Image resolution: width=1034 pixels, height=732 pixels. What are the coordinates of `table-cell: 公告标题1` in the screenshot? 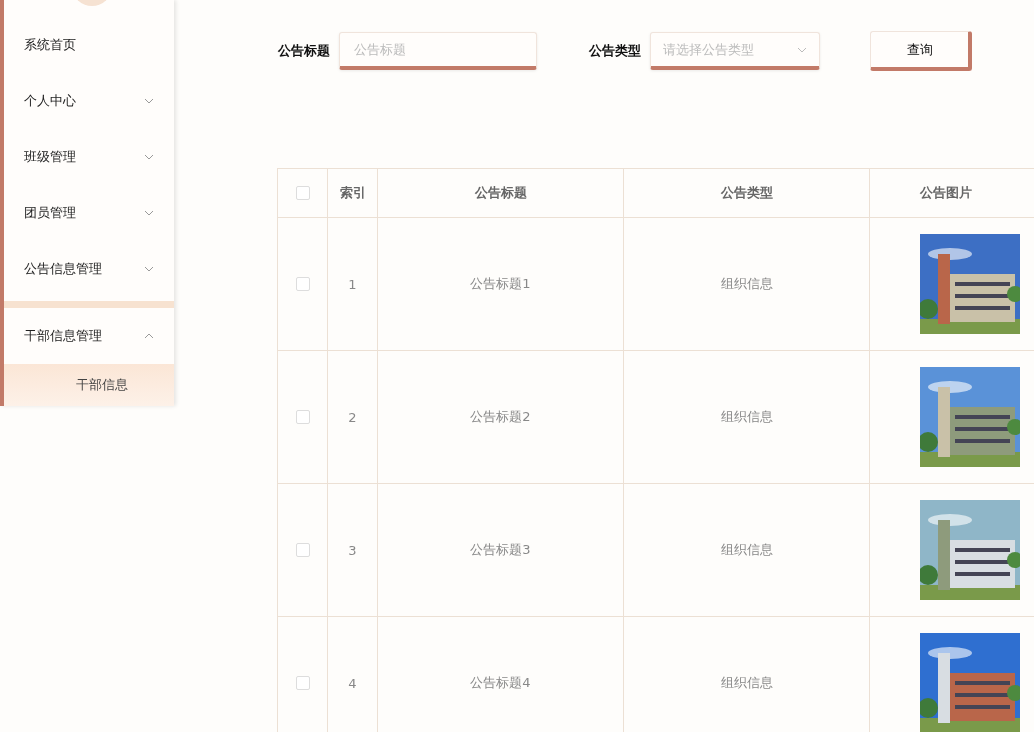 It's located at (501, 284).